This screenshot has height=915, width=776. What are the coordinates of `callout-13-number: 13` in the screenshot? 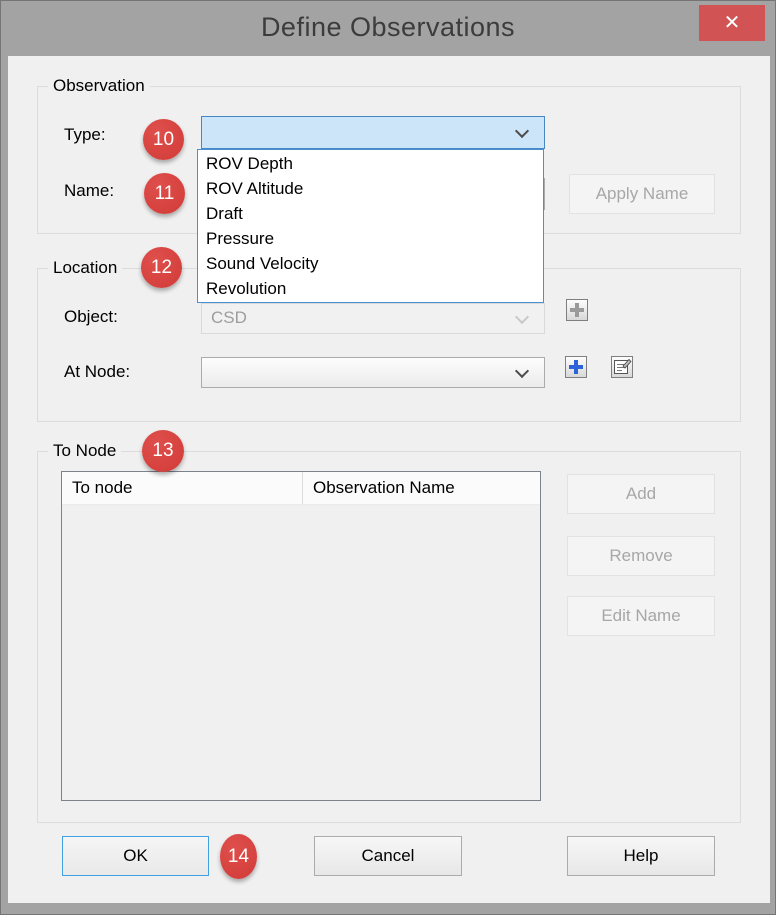 It's located at (163, 450).